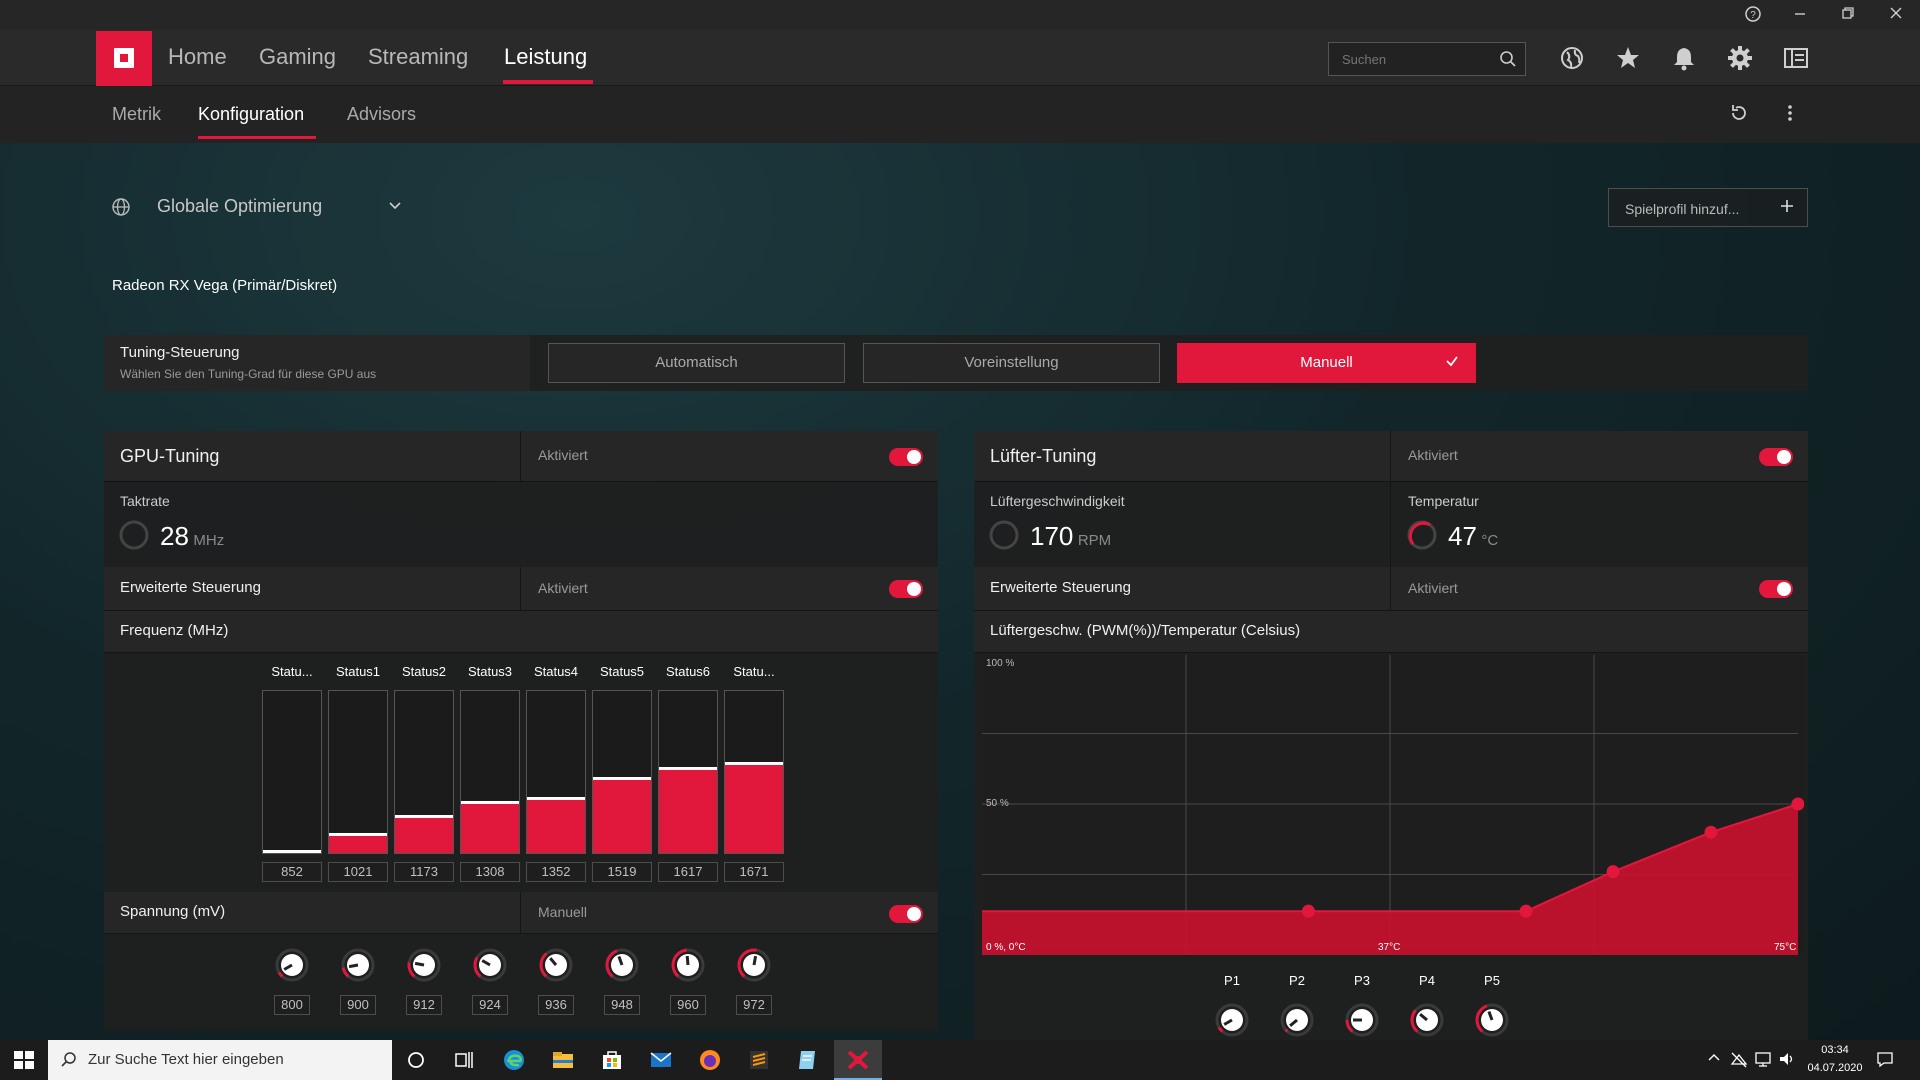 The image size is (1920, 1080). Describe the element at coordinates (754, 872) in the screenshot. I see `state-frequency-value: 1671` at that location.